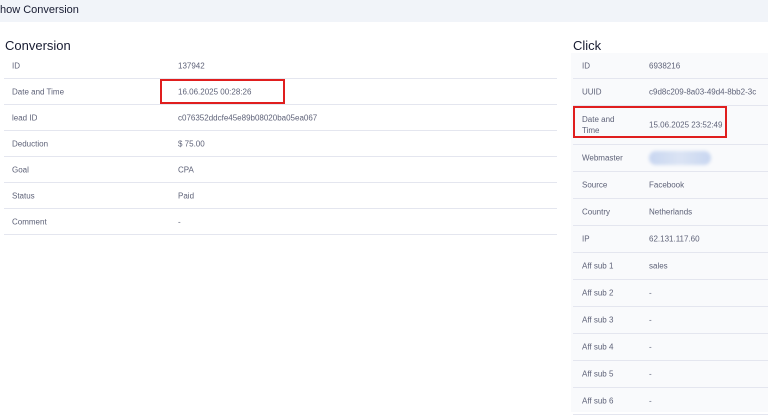 The image size is (768, 415). I want to click on conversion-row-lead-id: lead ID c076352ddcfe45e89b08020ba05ea067, so click(280, 118).